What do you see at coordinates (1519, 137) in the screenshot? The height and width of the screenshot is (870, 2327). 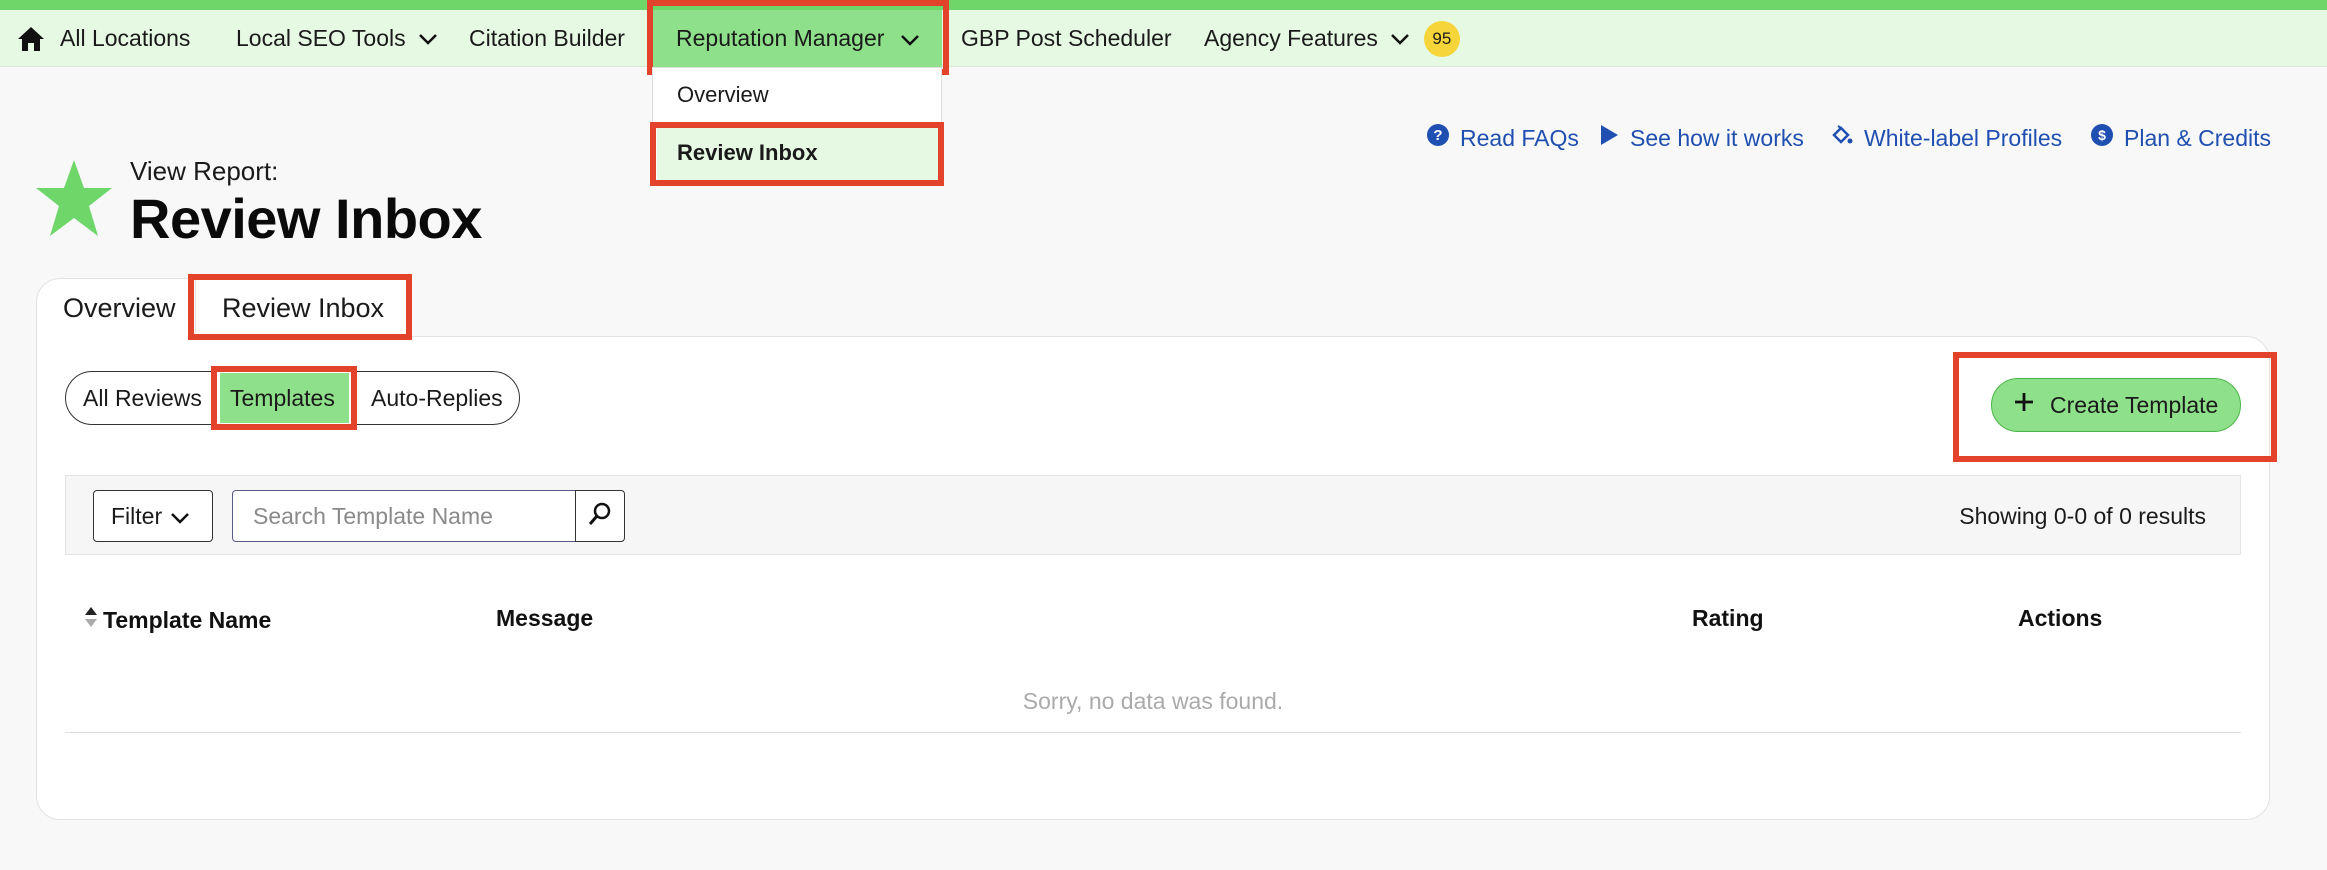 I see `read-faqs-label: Read FAQs` at bounding box center [1519, 137].